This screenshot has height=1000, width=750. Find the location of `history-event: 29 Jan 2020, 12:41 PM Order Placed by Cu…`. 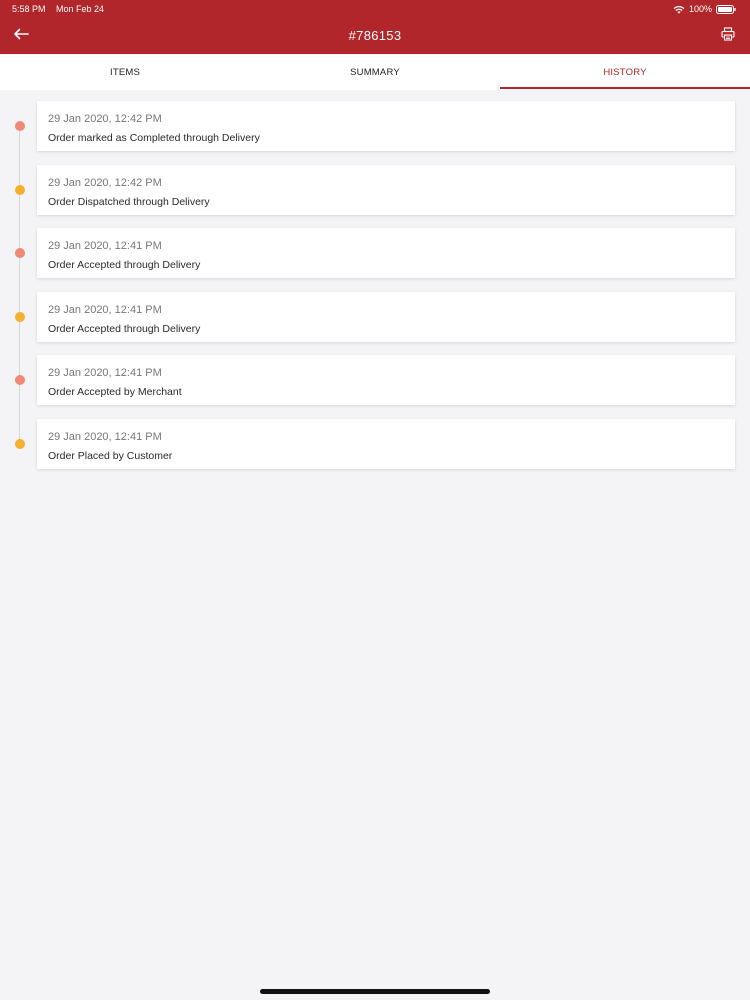

history-event: 29 Jan 2020, 12:41 PM Order Placed by Cu… is located at coordinates (375, 450).